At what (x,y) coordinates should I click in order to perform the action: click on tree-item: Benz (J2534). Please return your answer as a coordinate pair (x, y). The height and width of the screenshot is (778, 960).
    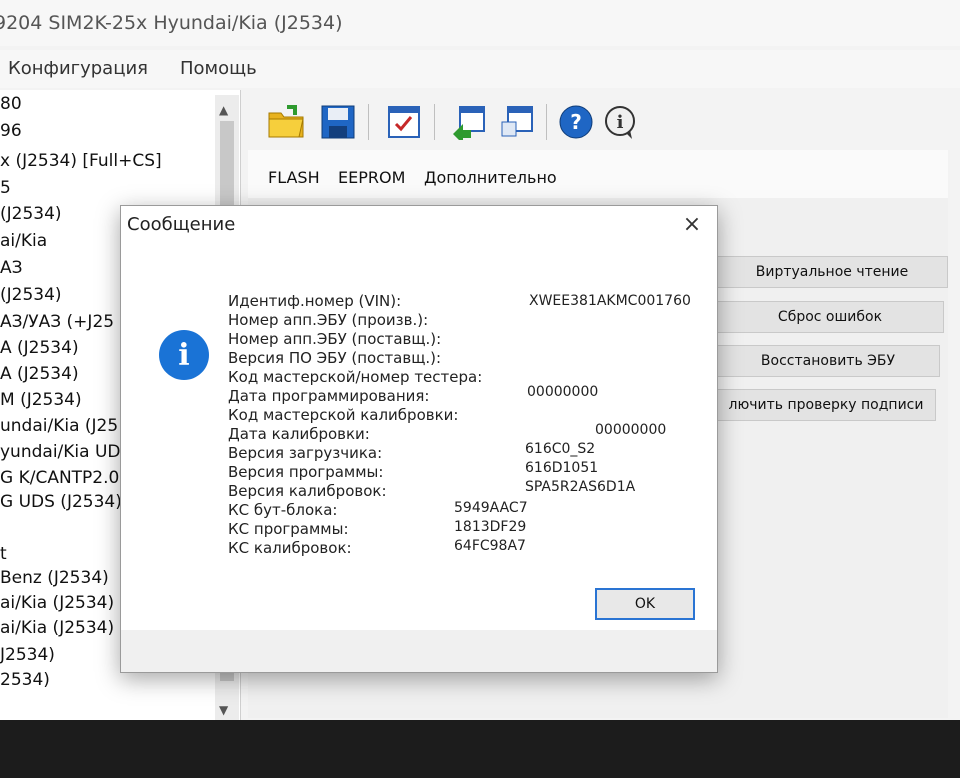
    Looking at the image, I should click on (54, 578).